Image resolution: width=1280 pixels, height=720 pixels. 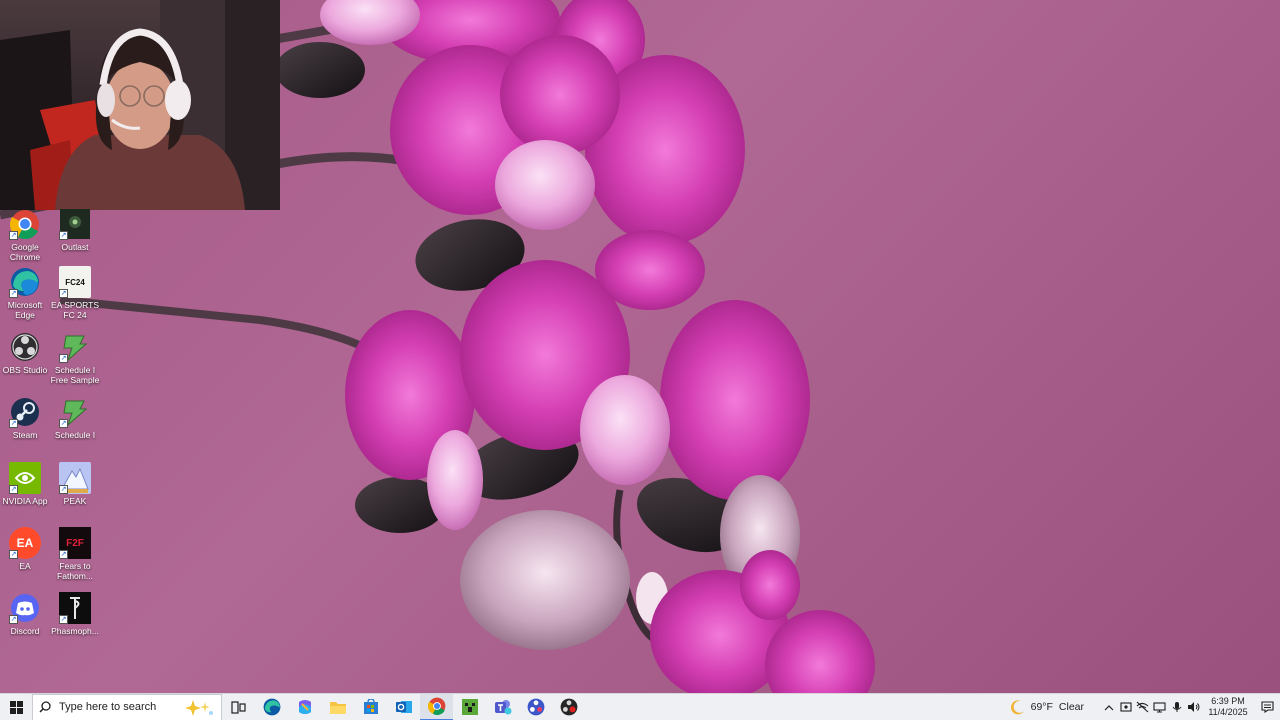 What do you see at coordinates (199, 707) in the screenshot?
I see `search-highlight-icon` at bounding box center [199, 707].